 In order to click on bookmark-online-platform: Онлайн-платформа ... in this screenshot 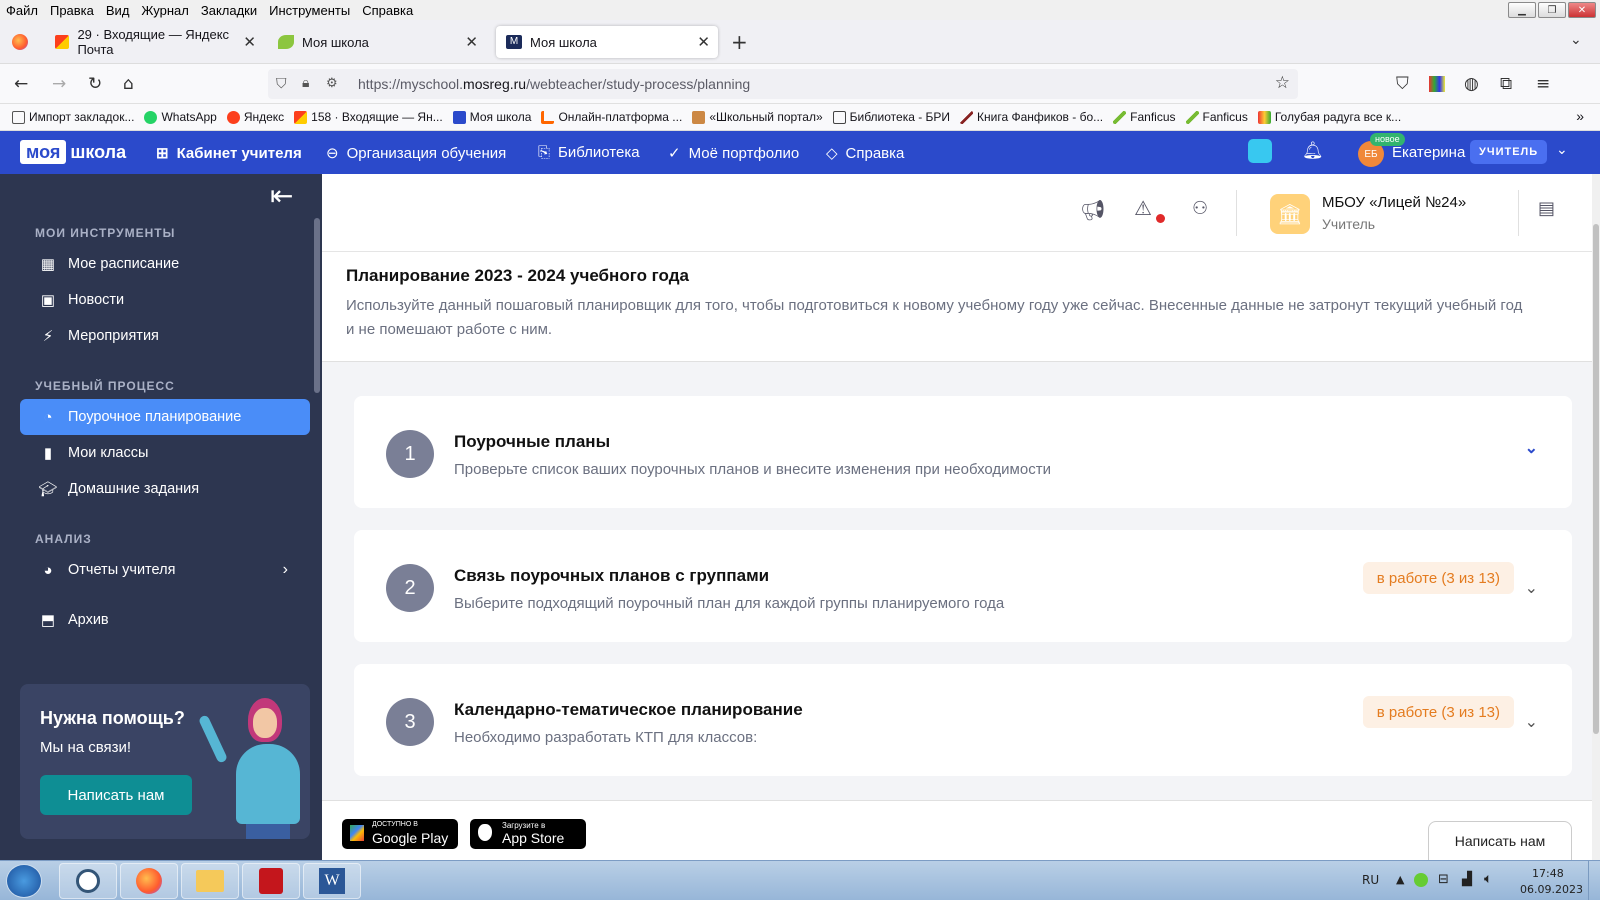, I will do `click(611, 117)`.